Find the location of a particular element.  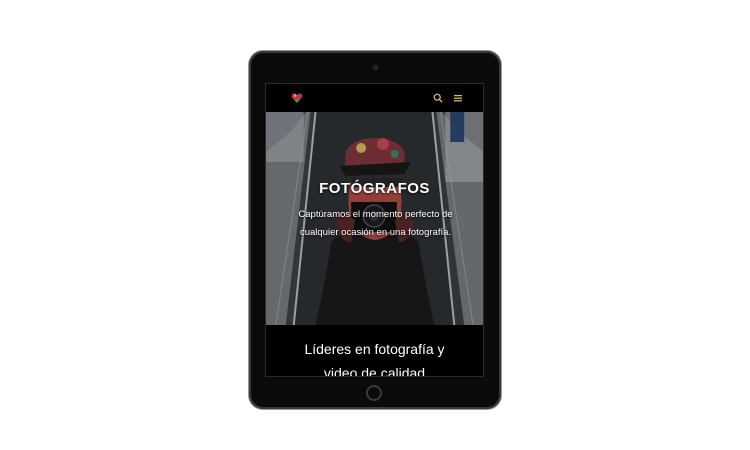

site-header is located at coordinates (374, 98).